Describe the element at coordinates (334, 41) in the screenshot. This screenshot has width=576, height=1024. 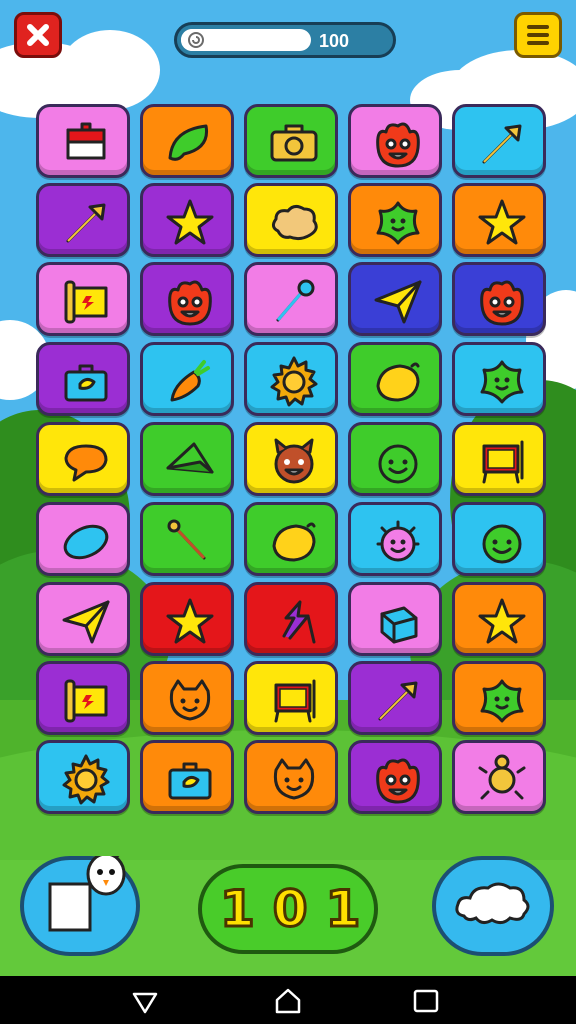
I see `progress-value: 100` at that location.